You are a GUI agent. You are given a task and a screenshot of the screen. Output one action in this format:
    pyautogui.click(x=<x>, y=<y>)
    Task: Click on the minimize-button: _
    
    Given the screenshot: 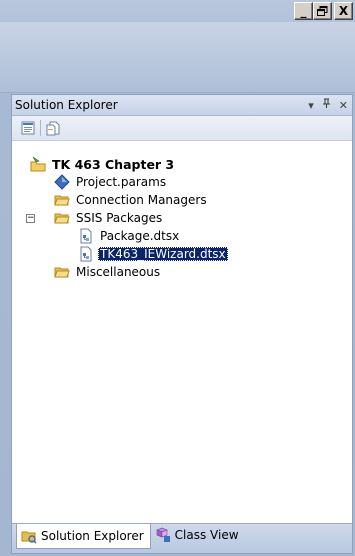 What is the action you would take?
    pyautogui.click(x=303, y=11)
    